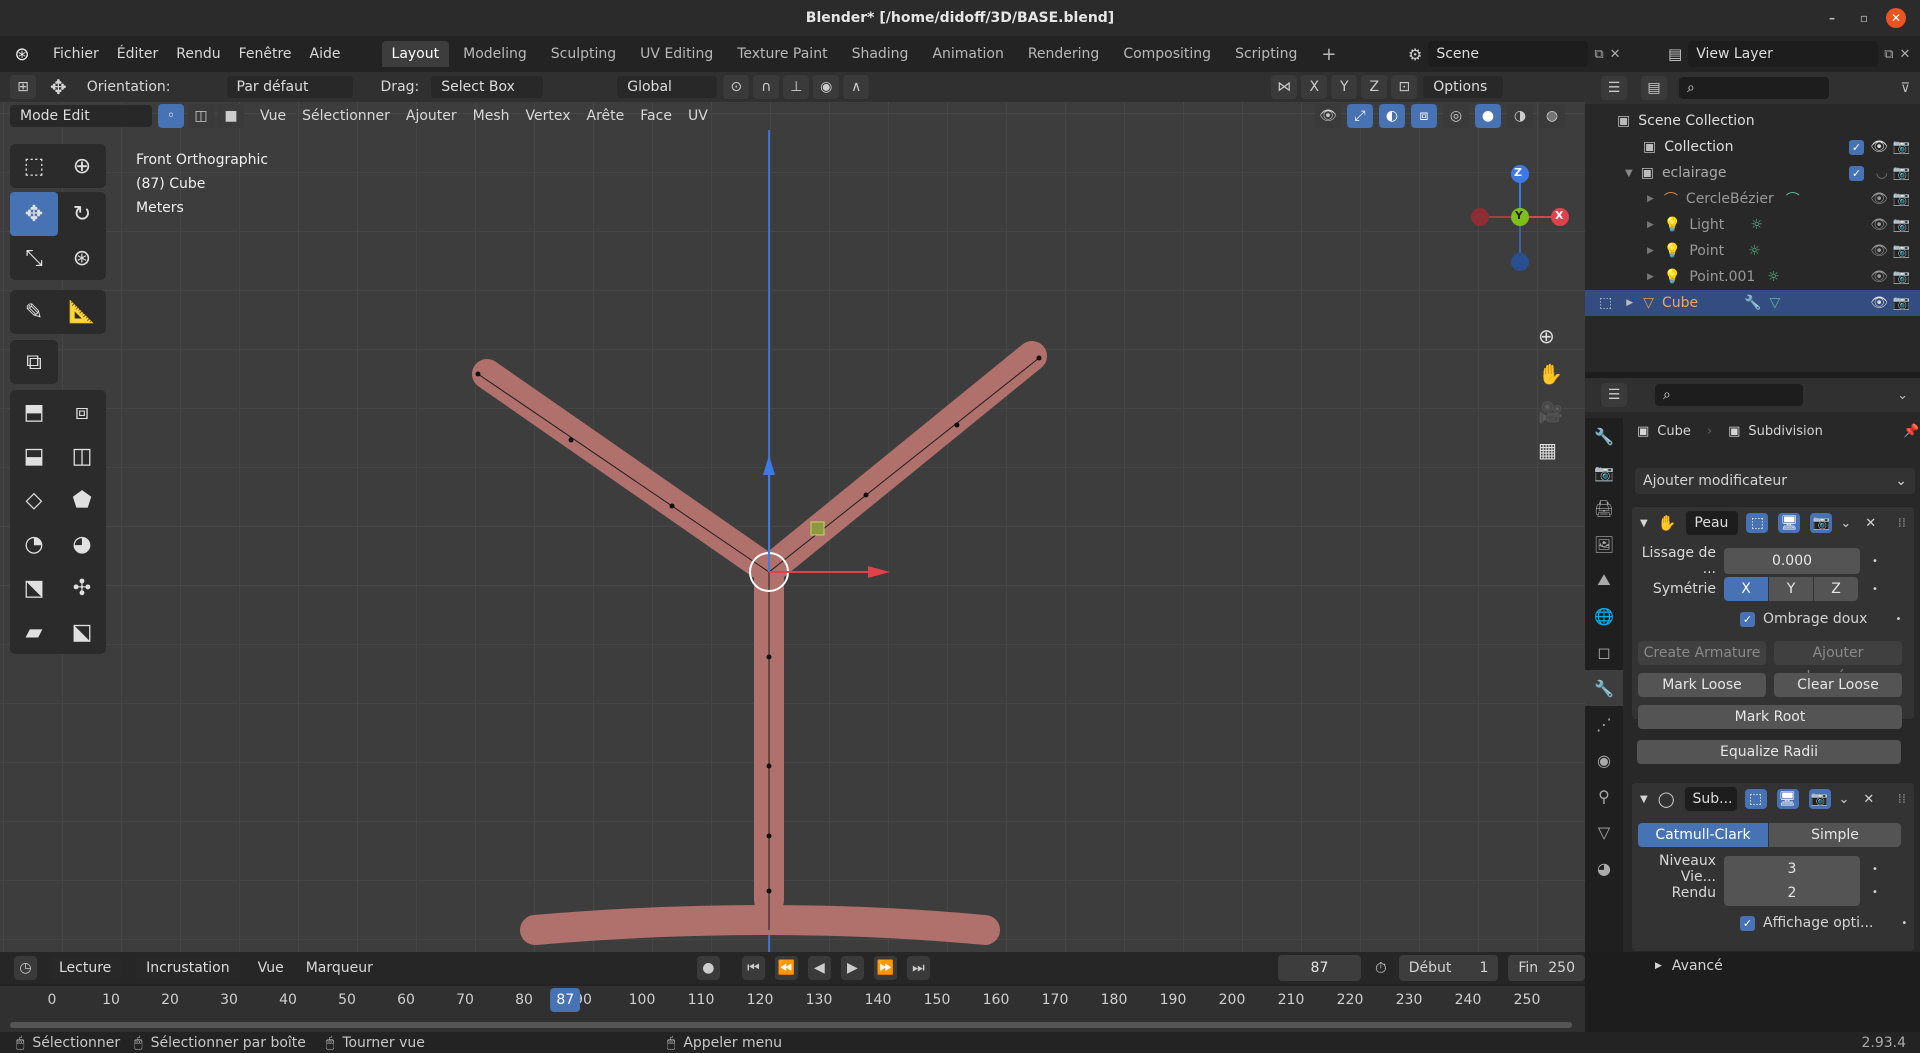  Describe the element at coordinates (76, 54) in the screenshot. I see `menu-fichier: Fichier` at that location.